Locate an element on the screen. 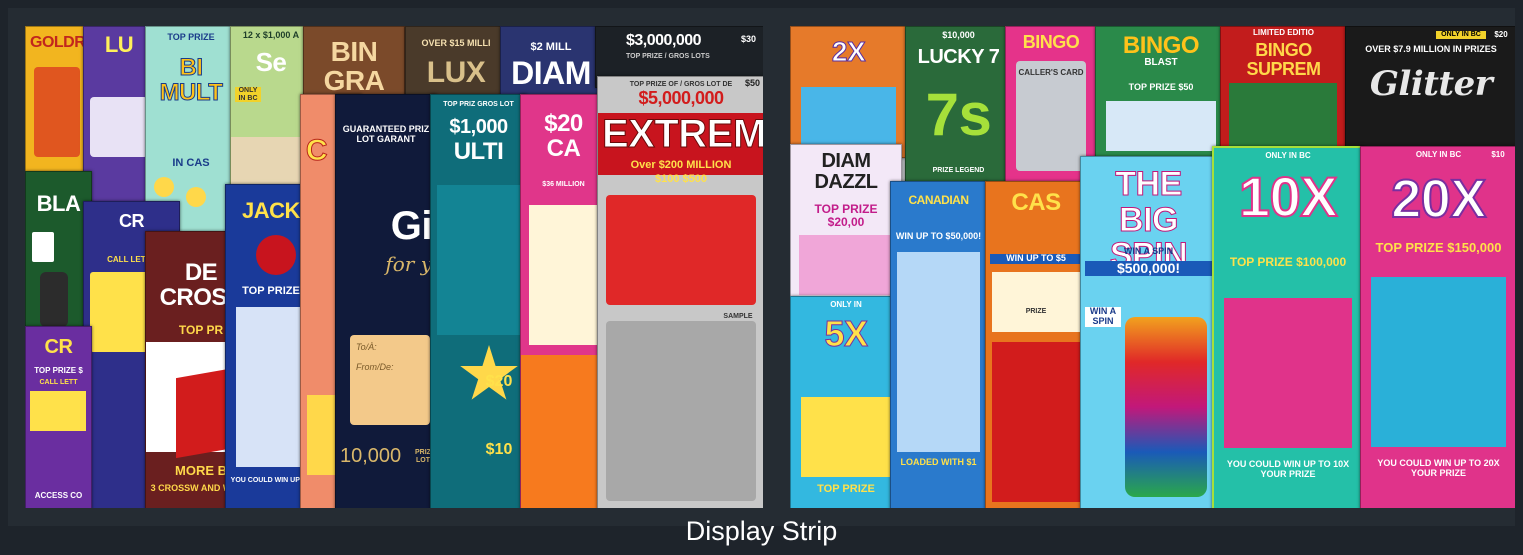 The width and height of the screenshot is (1523, 555). ticket-prize: TOP PRIZE is located at coordinates (191, 37).